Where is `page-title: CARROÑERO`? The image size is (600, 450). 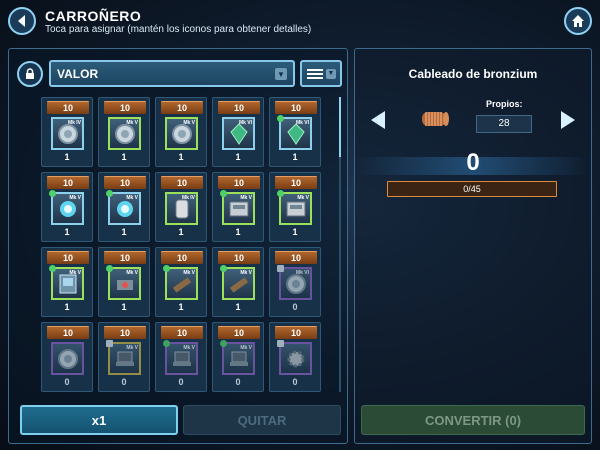 page-title: CARROÑERO is located at coordinates (93, 16).